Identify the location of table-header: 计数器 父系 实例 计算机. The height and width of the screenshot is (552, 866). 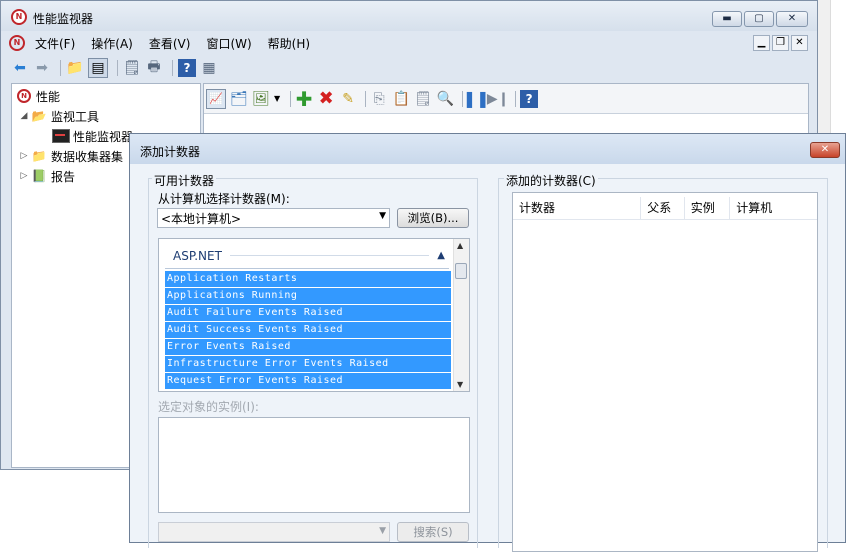
(665, 208).